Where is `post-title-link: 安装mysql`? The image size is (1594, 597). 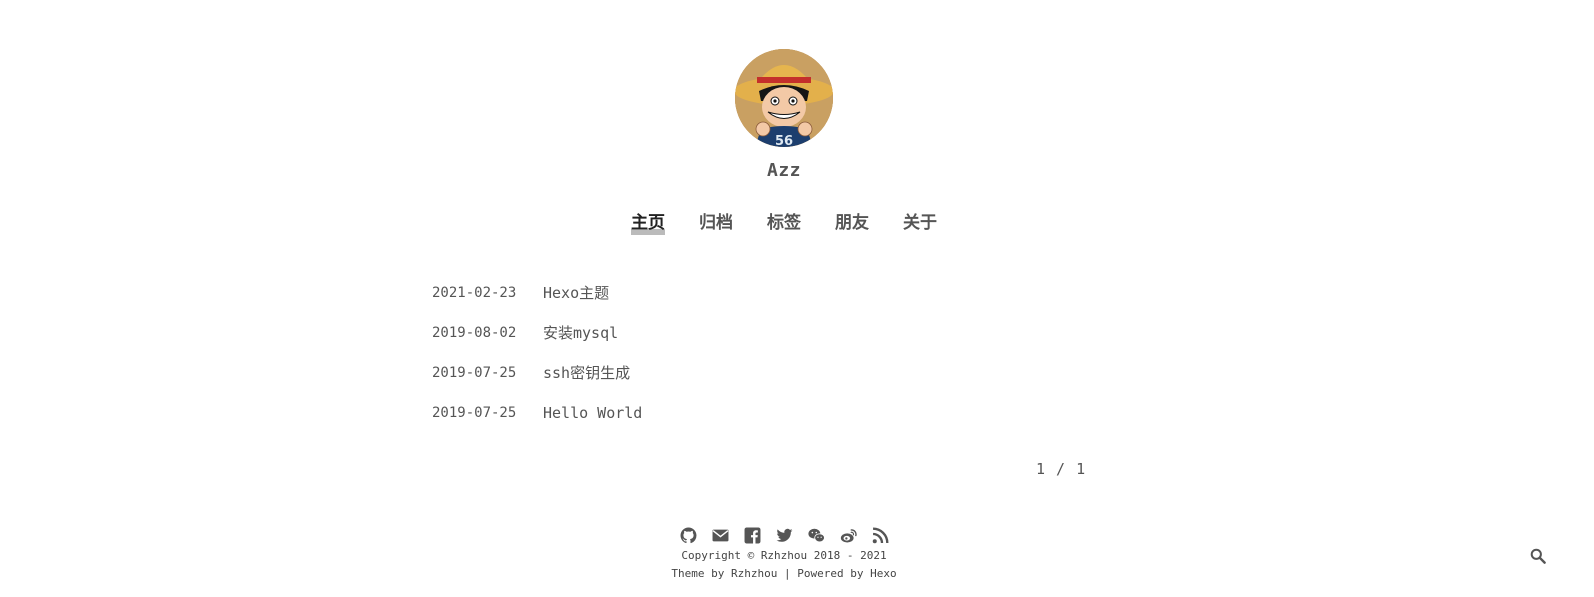 post-title-link: 安装mysql is located at coordinates (580, 333).